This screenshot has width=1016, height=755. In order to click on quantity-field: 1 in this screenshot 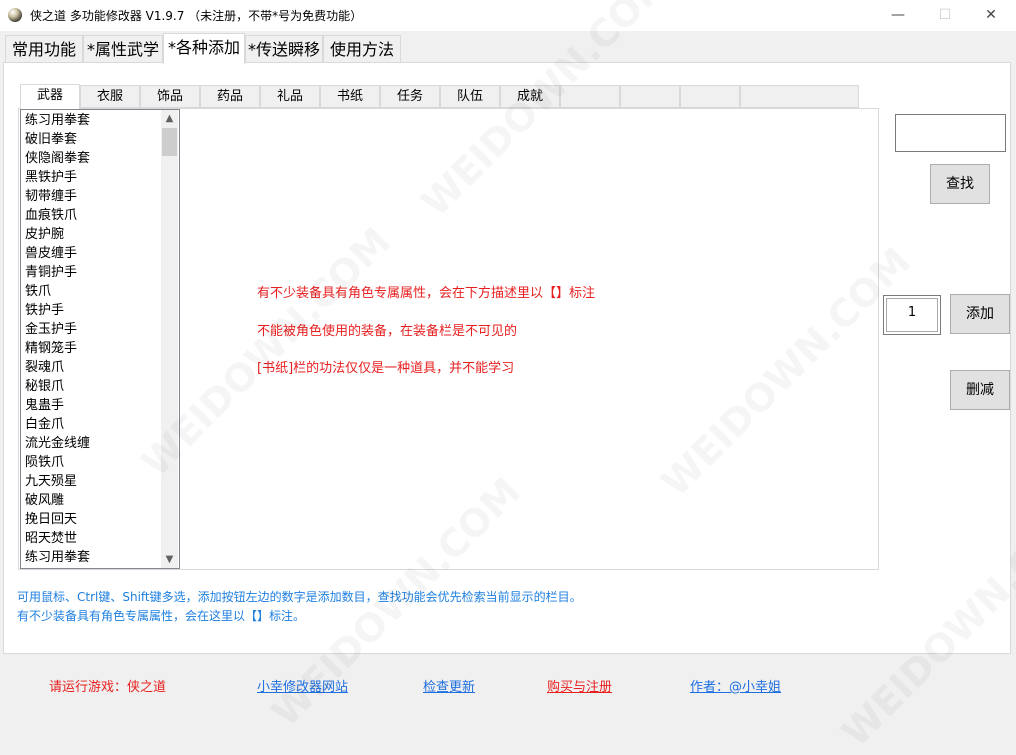, I will do `click(912, 315)`.